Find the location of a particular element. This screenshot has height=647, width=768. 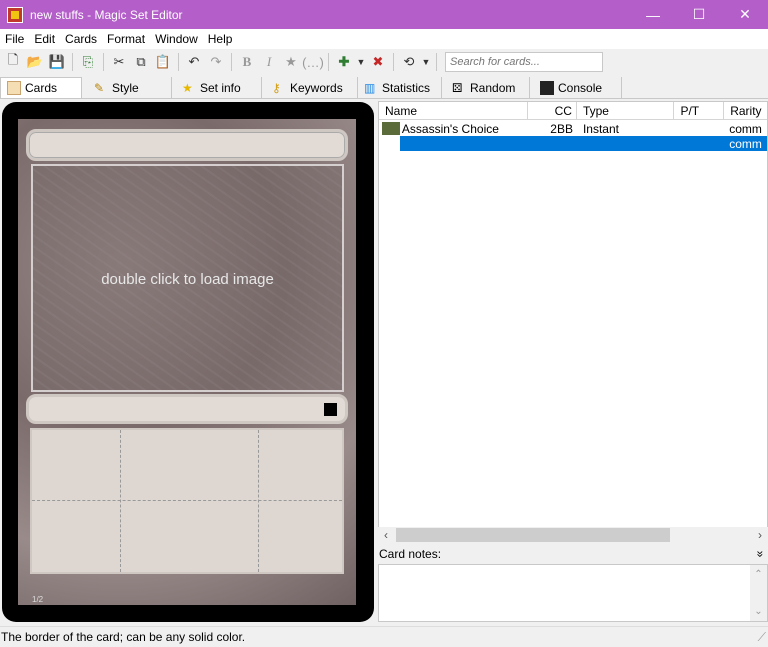

tab-random: ⚄ Random is located at coordinates (486, 87).